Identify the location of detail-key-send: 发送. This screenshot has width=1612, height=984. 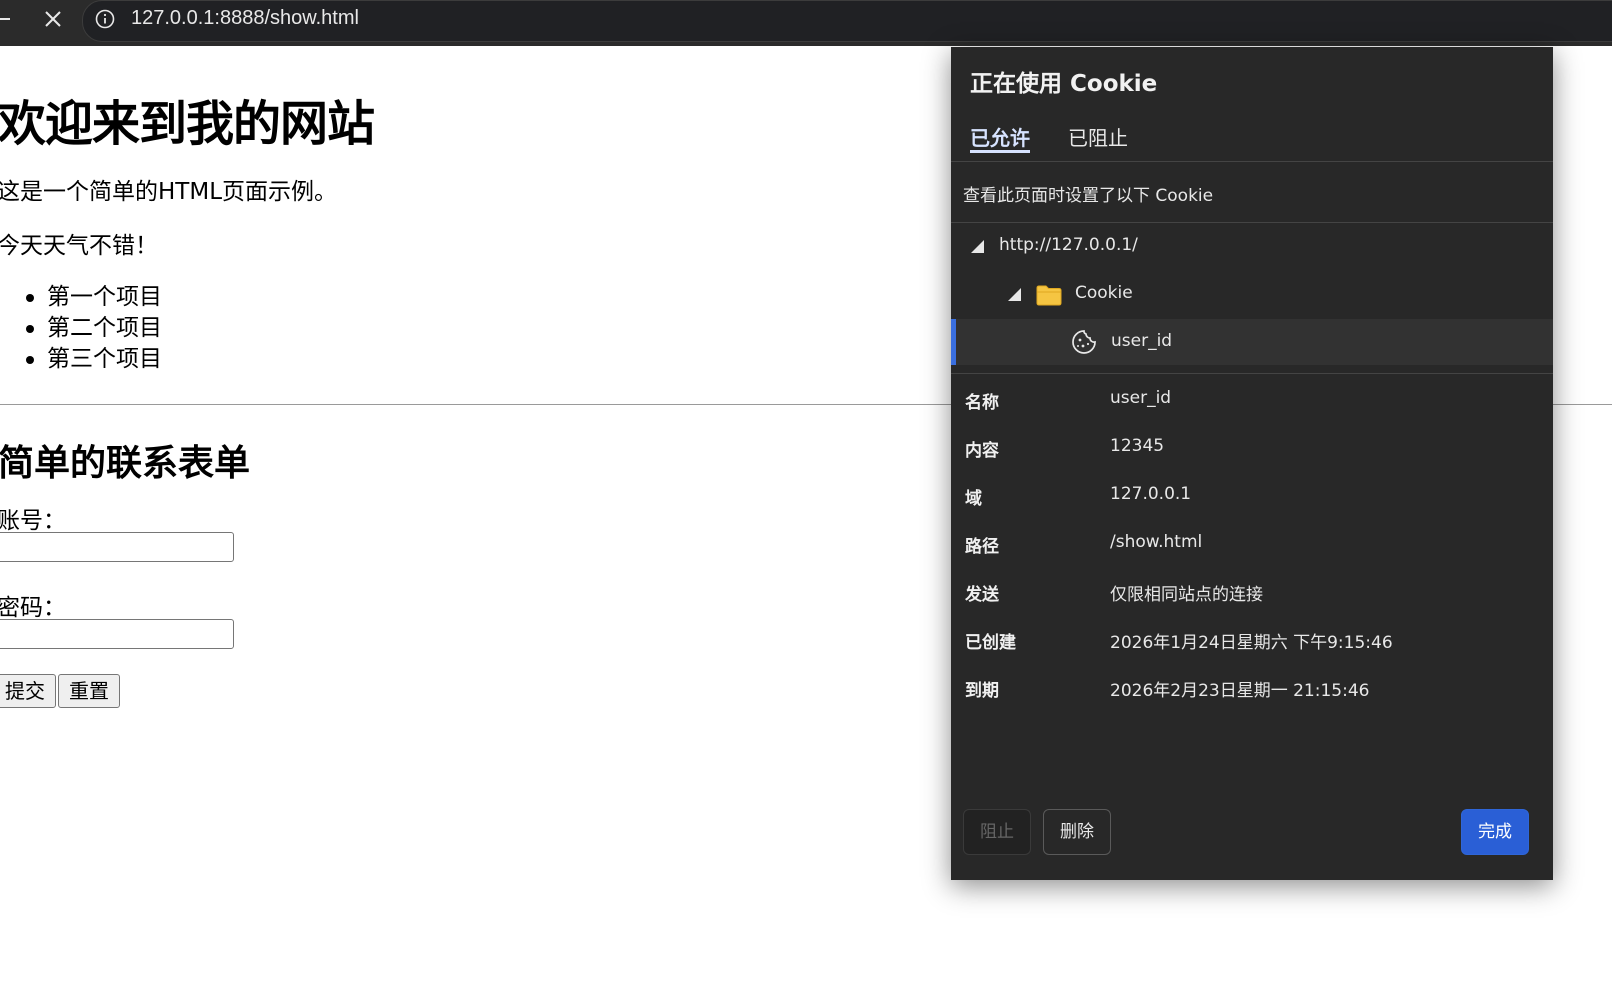
(982, 595).